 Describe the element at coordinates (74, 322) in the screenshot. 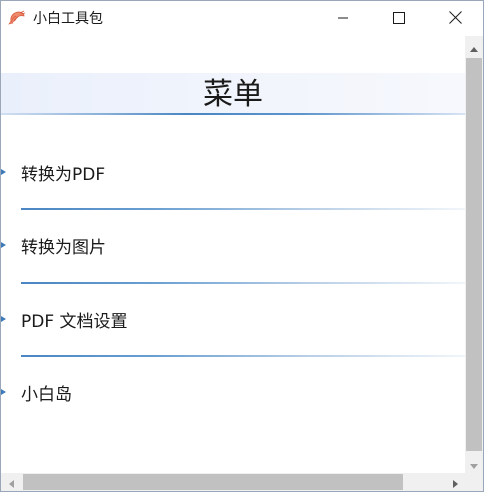

I see `menu-item-label: PDF 文档设置` at that location.